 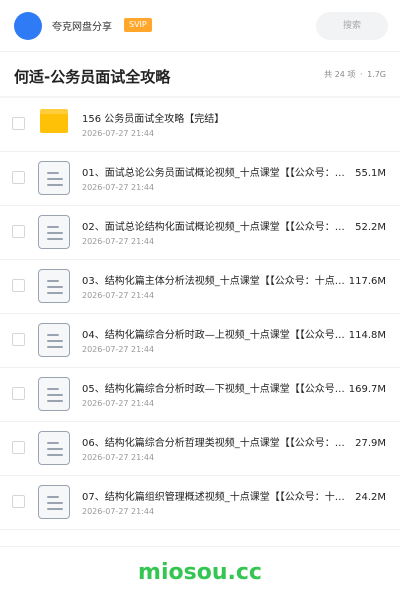 What do you see at coordinates (217, 227) in the screenshot?
I see `file-name: 02、面试总论结构化面试概论视频_十点课堂【【公众号：十点课堂】】` at bounding box center [217, 227].